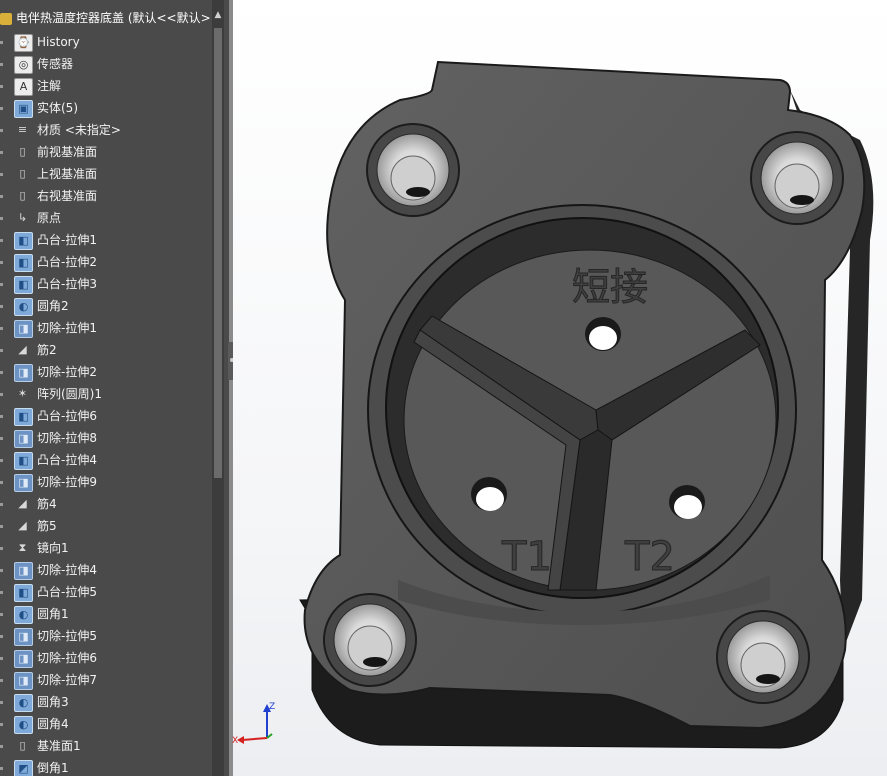 Image resolution: width=887 pixels, height=776 pixels. What do you see at coordinates (106, 460) in the screenshot?
I see `tree-item: ◧ 凸台-拉伸4` at bounding box center [106, 460].